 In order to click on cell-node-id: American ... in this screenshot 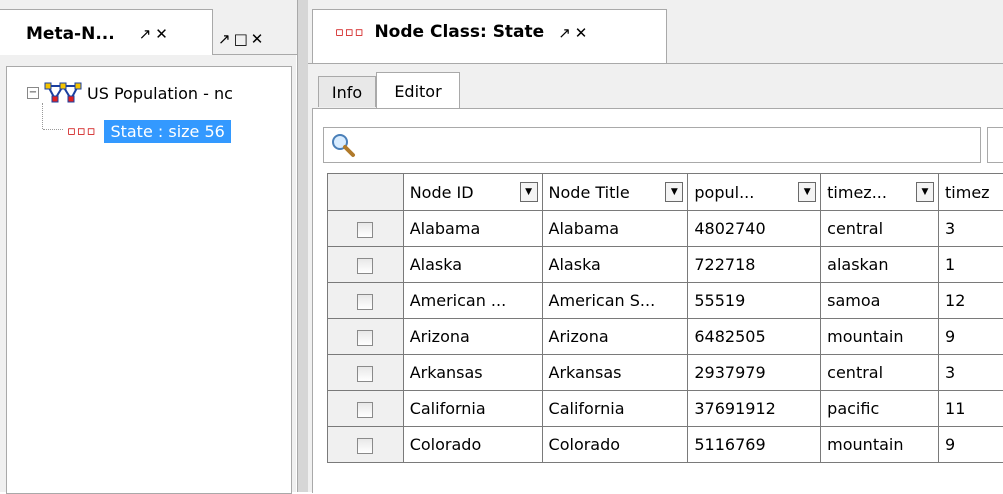, I will do `click(472, 301)`.